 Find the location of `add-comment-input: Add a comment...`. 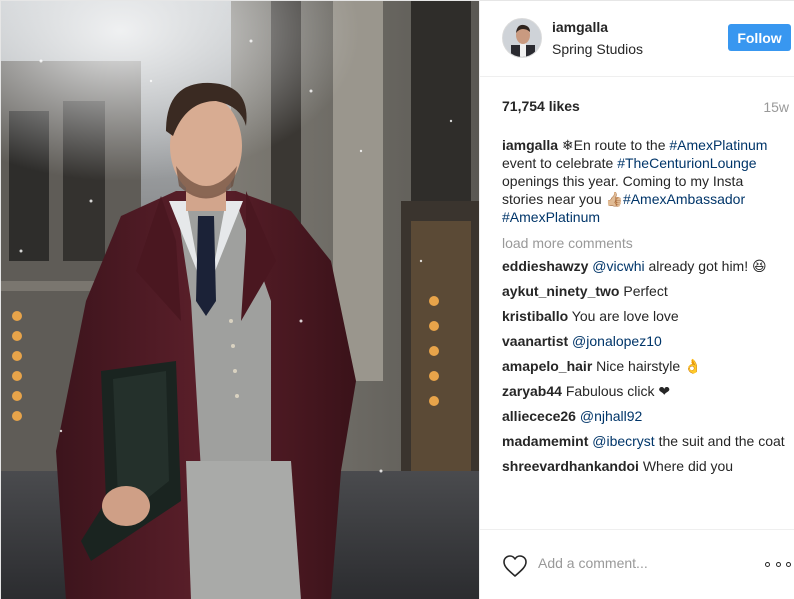

add-comment-input: Add a comment... is located at coordinates (593, 563).